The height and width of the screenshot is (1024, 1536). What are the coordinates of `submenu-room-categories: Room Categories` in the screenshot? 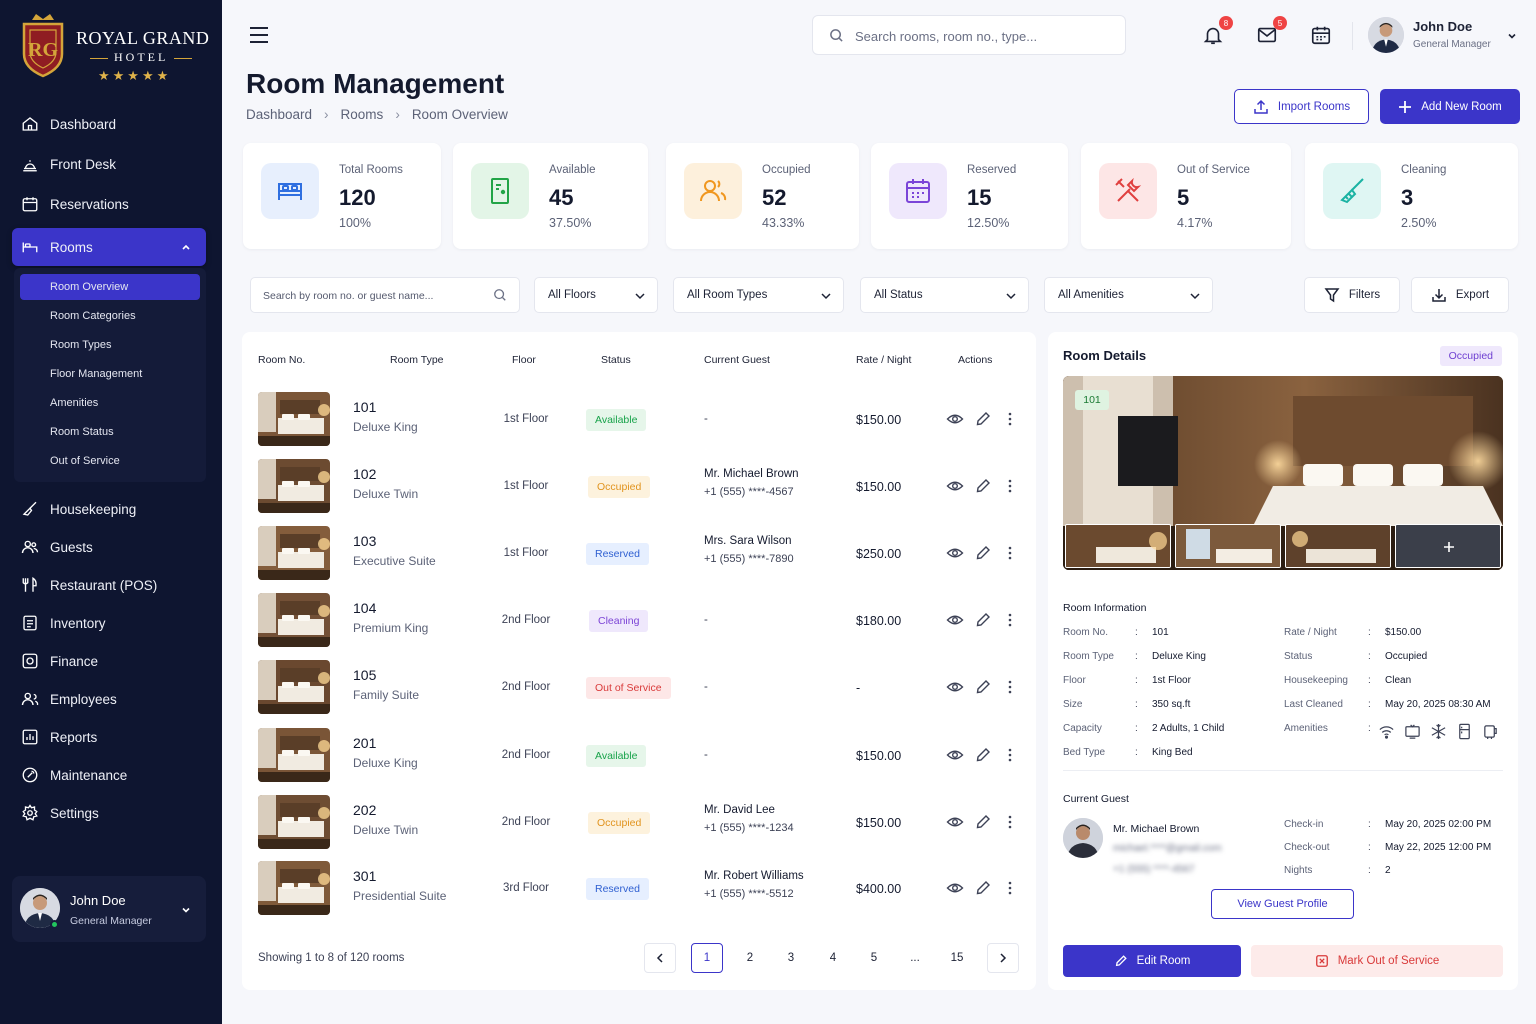 It's located at (110, 316).